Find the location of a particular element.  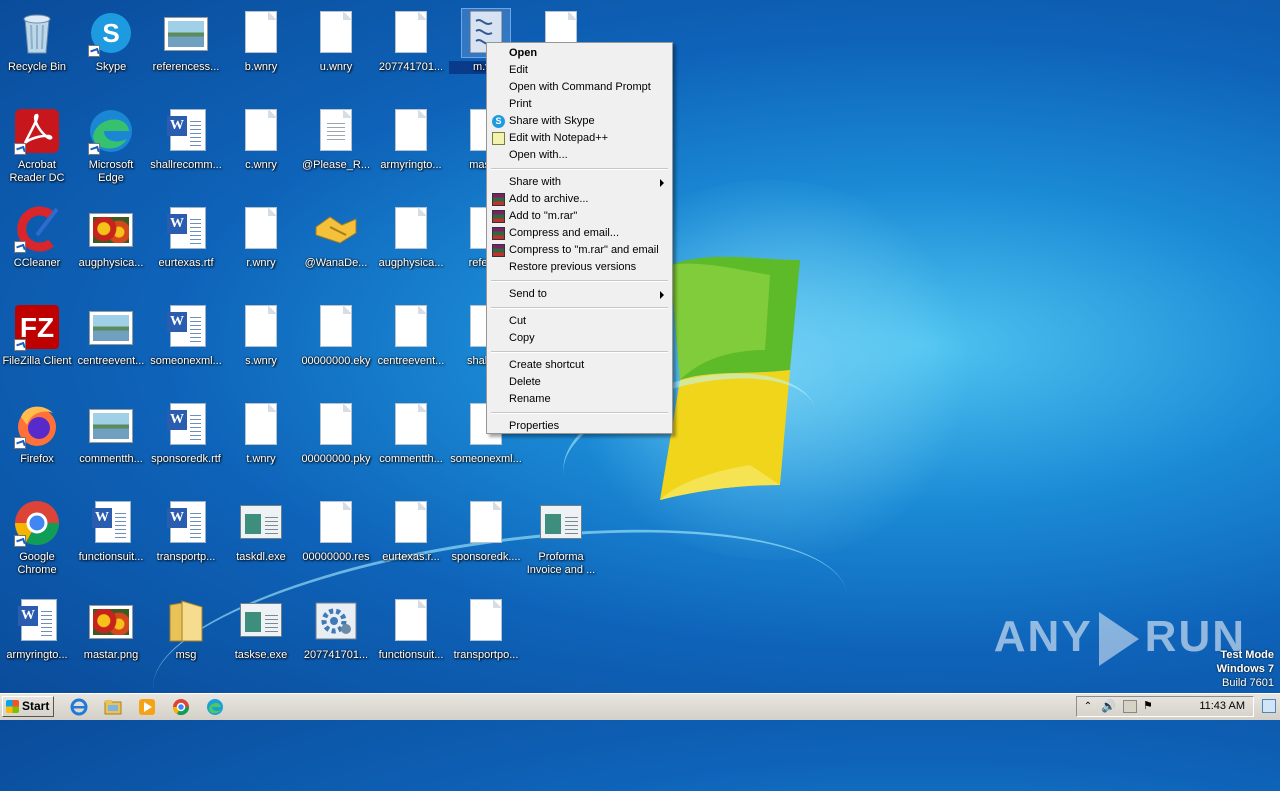

desktop-icon-ccleaner: CCleaner is located at coordinates (37, 246).